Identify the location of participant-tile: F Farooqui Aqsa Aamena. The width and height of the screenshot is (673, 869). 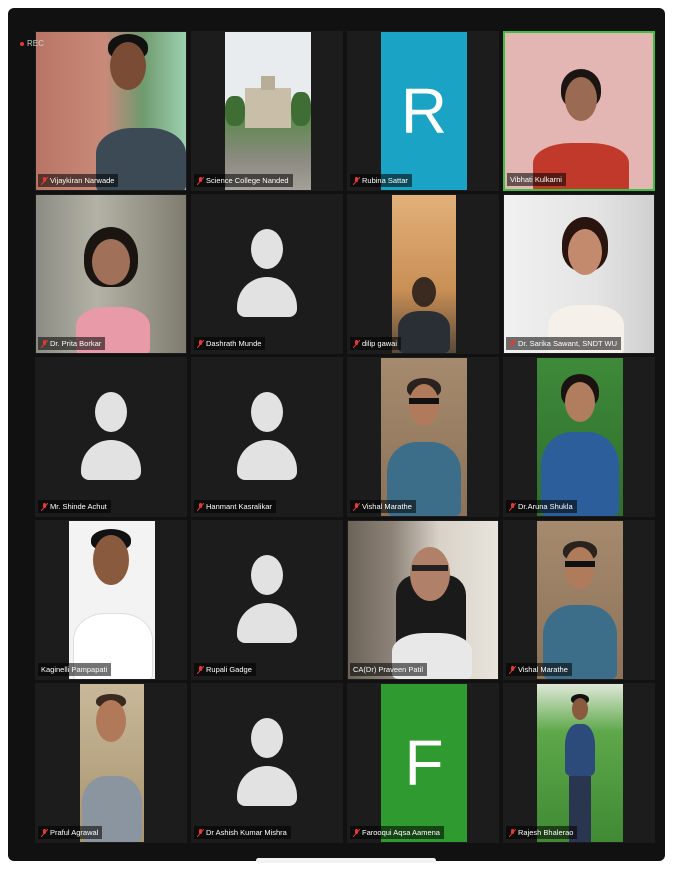
(423, 763).